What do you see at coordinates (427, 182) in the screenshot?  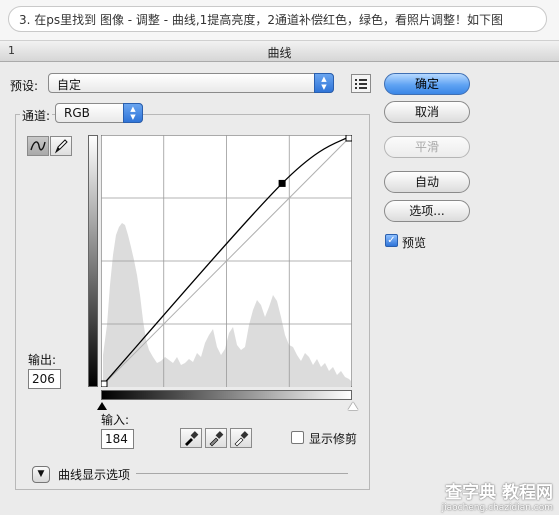 I see `auto-button: 自动` at bounding box center [427, 182].